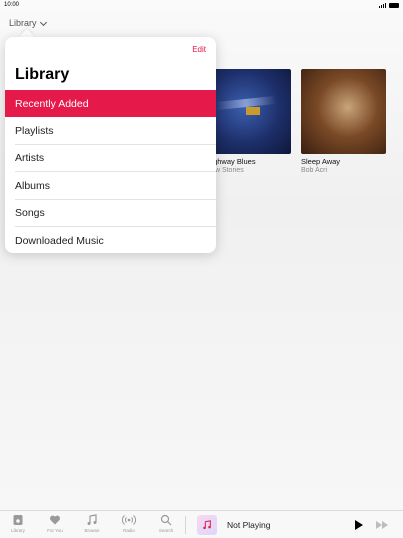 The height and width of the screenshot is (538, 403). I want to click on menu-item-artists: Artists, so click(110, 159).